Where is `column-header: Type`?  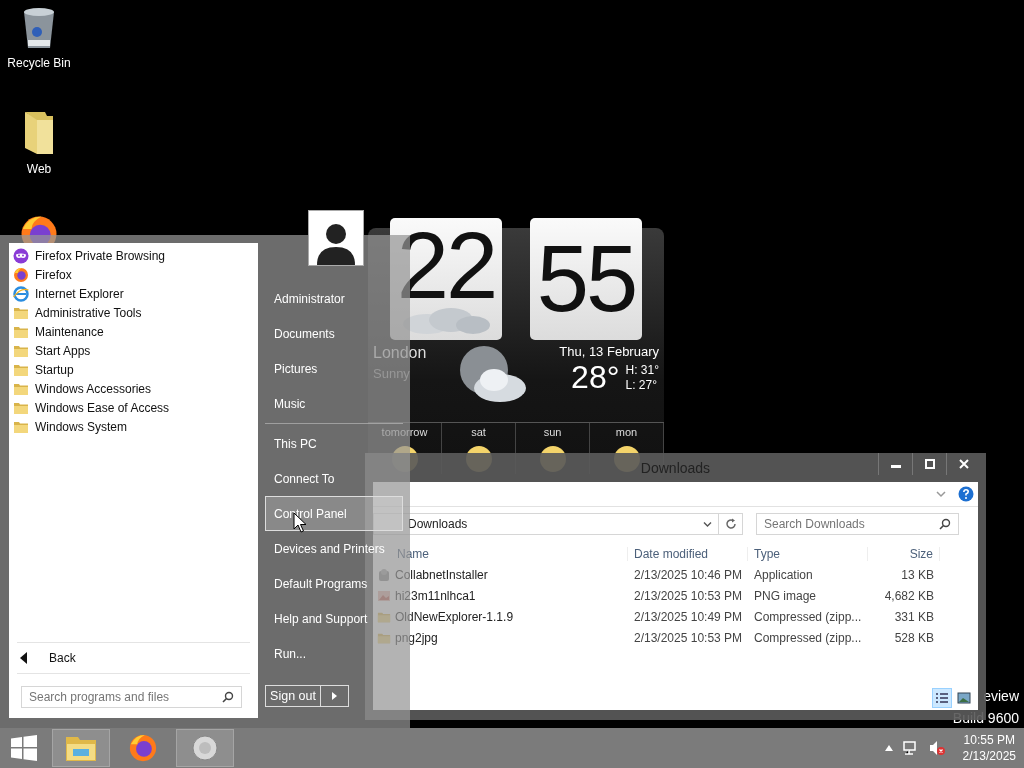 column-header: Type is located at coordinates (808, 554).